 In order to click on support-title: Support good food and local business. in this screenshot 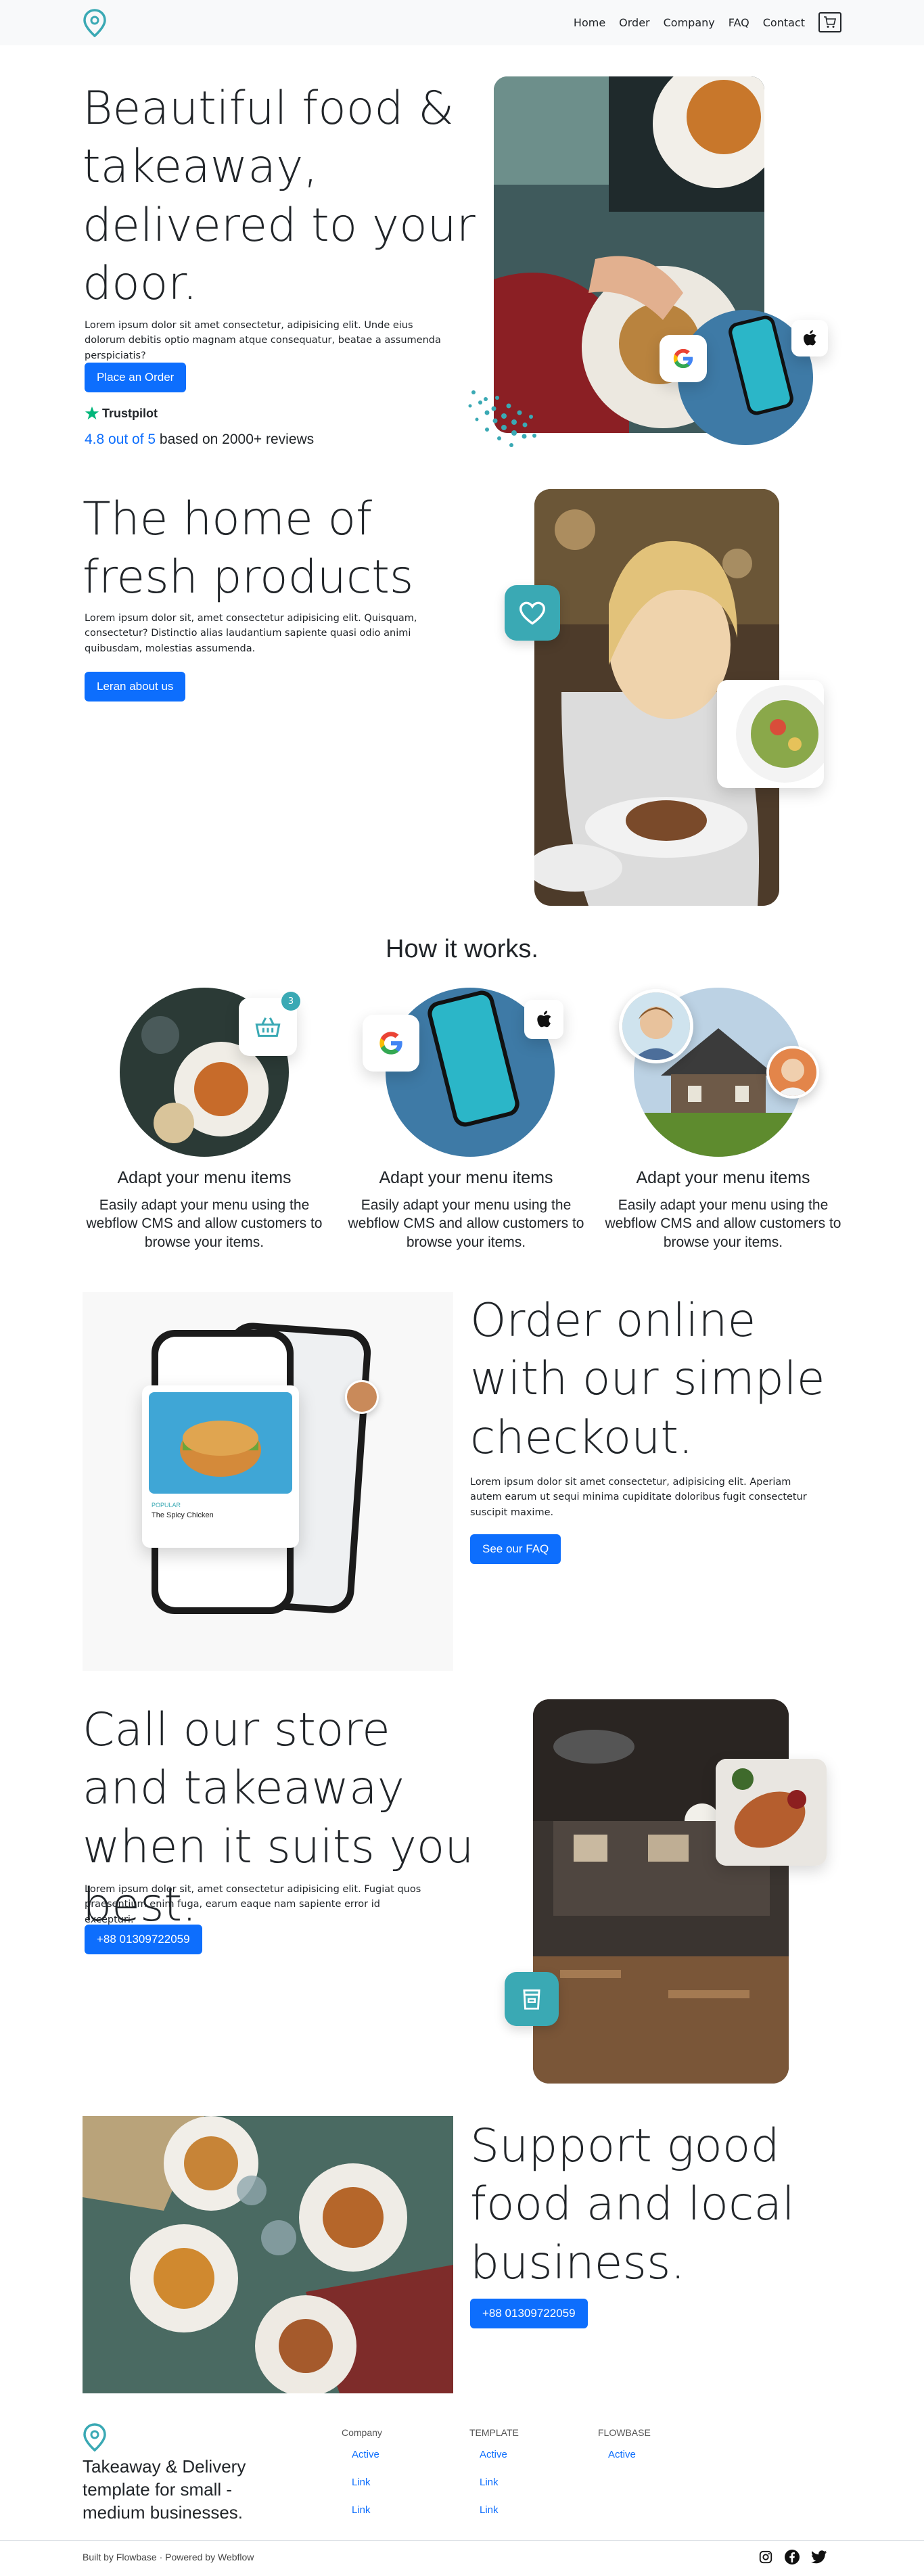, I will do `click(632, 2204)`.